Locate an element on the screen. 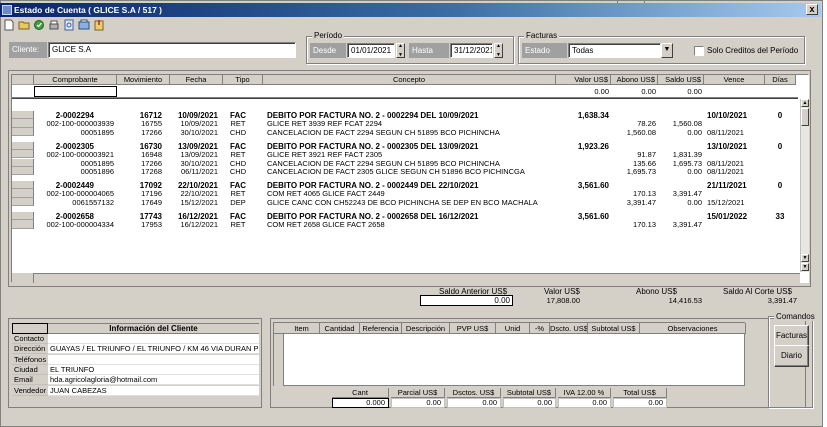  grid-footer-corner is located at coordinates (23, 278).